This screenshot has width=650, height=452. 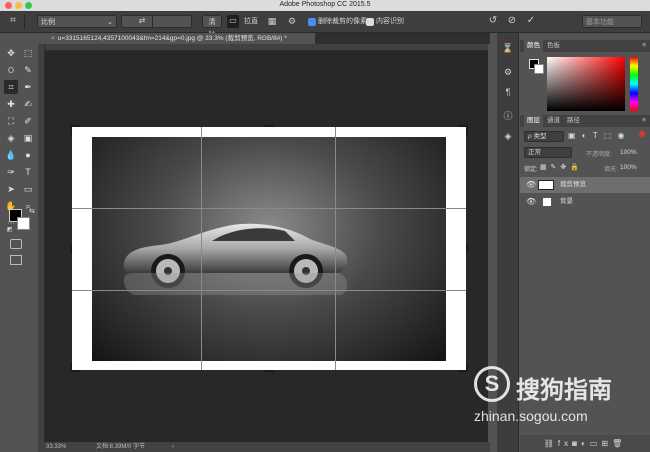 What do you see at coordinates (142, 21) in the screenshot?
I see `swap-arrows-icon: ⇄` at bounding box center [142, 21].